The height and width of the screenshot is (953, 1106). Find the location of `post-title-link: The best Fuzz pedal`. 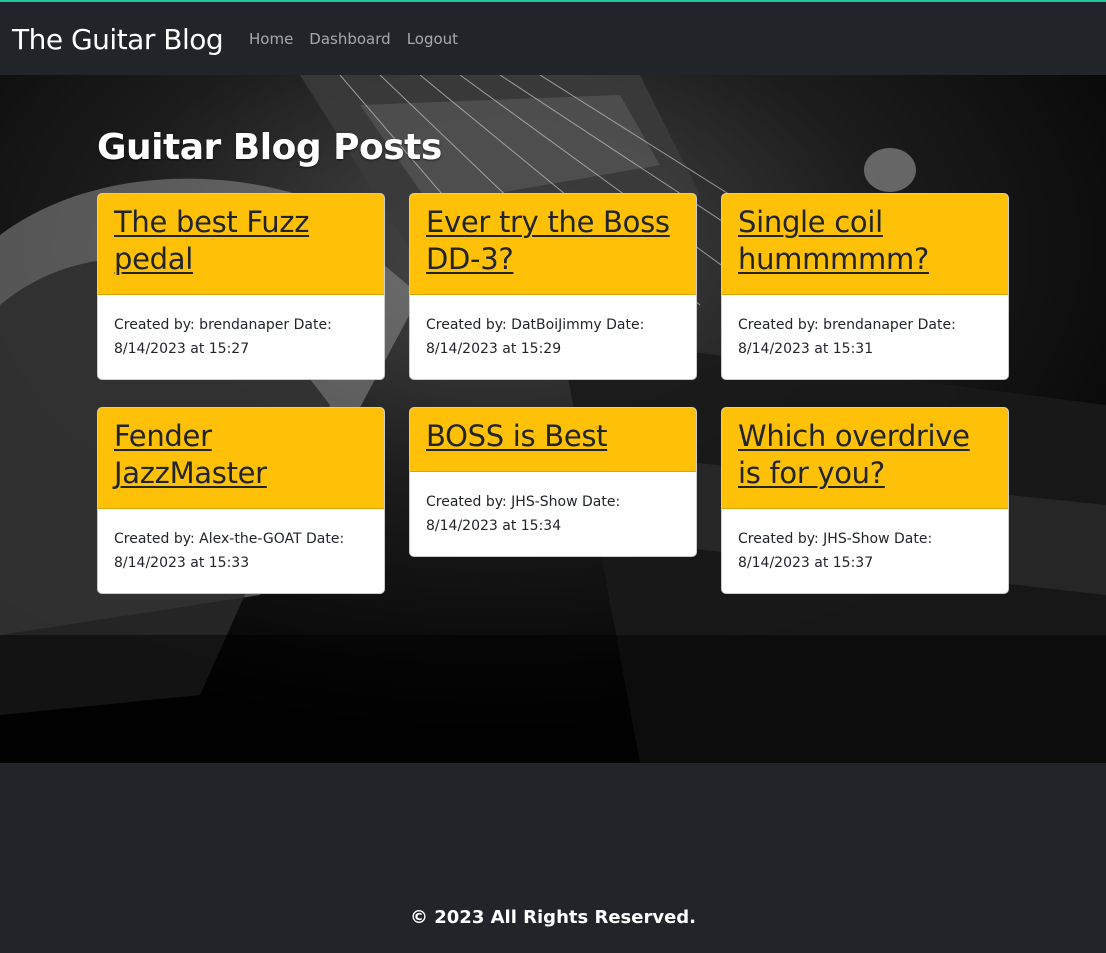

post-title-link: The best Fuzz pedal is located at coordinates (241, 241).